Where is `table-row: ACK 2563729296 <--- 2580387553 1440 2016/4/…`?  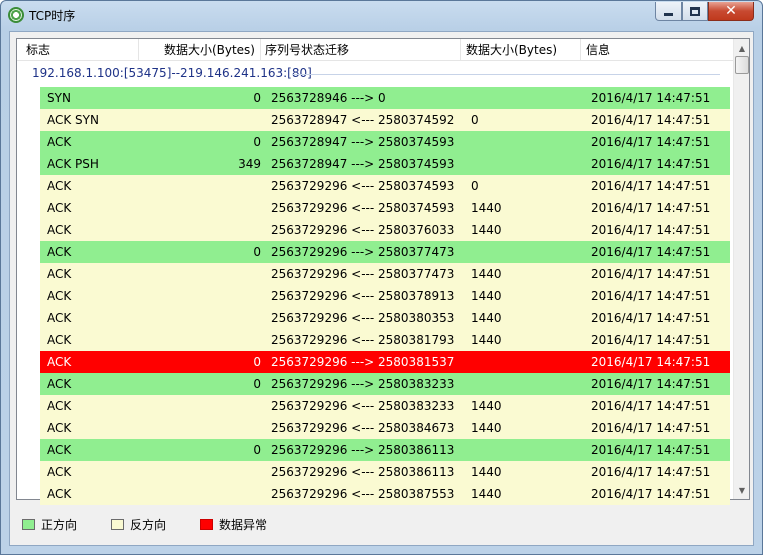 table-row: ACK 2563729296 <--- 2580387553 1440 2016/4/… is located at coordinates (385, 494).